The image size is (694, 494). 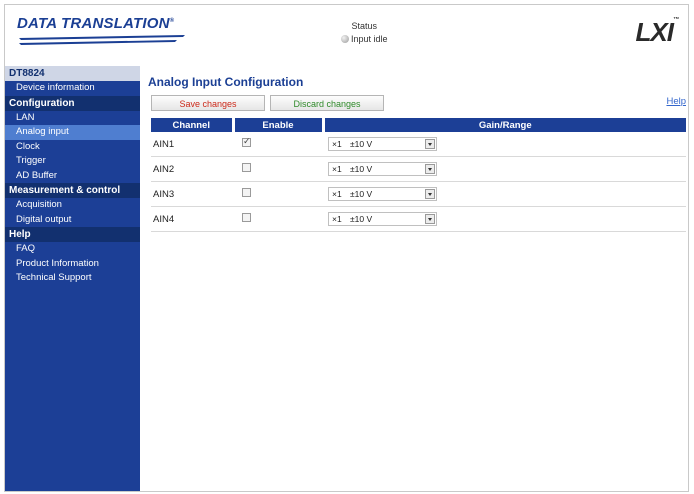 What do you see at coordinates (417, 104) in the screenshot?
I see `action-bar: Save changes Discard changes Help` at bounding box center [417, 104].